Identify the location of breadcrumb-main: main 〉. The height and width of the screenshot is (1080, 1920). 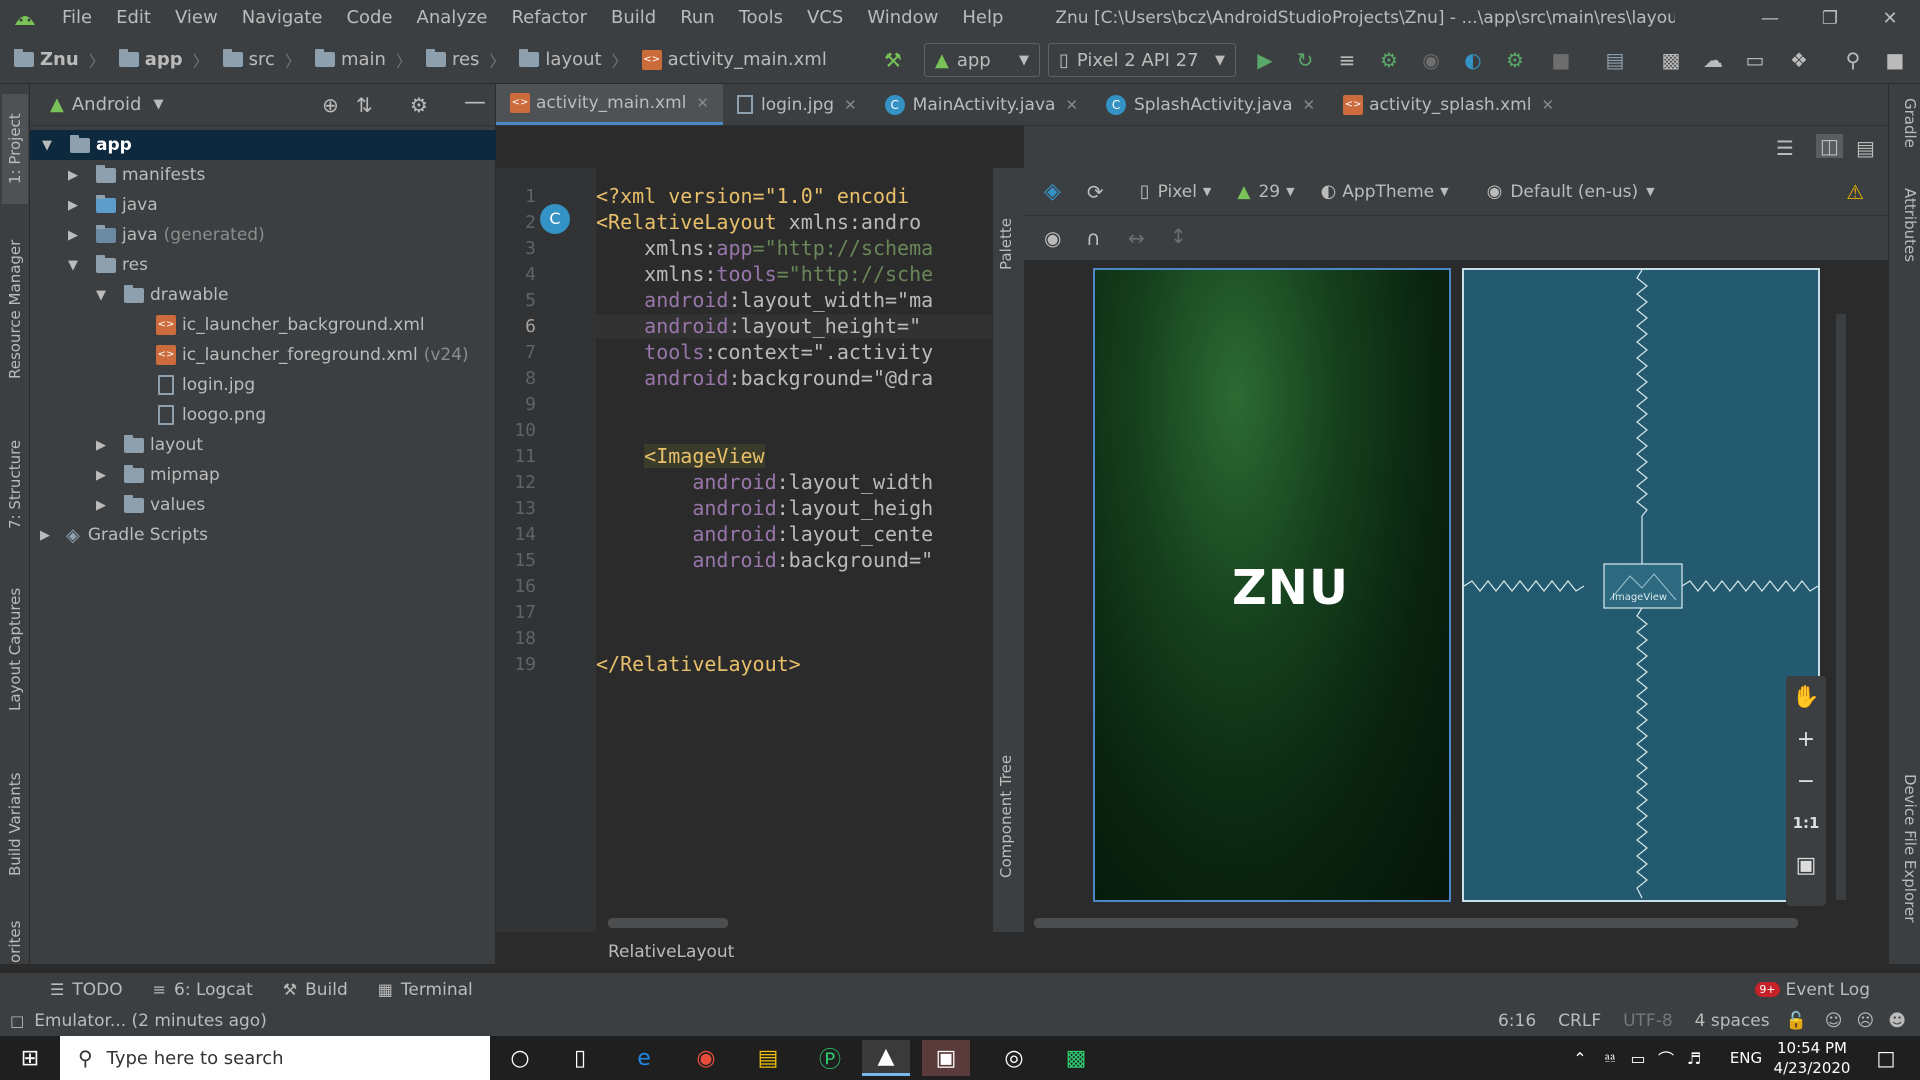
(363, 60).